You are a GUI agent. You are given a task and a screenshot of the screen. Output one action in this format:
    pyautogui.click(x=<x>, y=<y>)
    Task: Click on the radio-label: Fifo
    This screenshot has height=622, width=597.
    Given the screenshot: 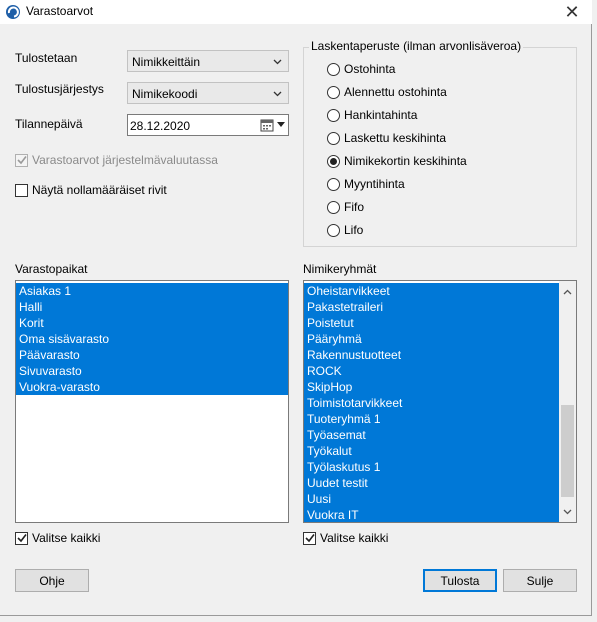 What is the action you would take?
    pyautogui.click(x=354, y=207)
    